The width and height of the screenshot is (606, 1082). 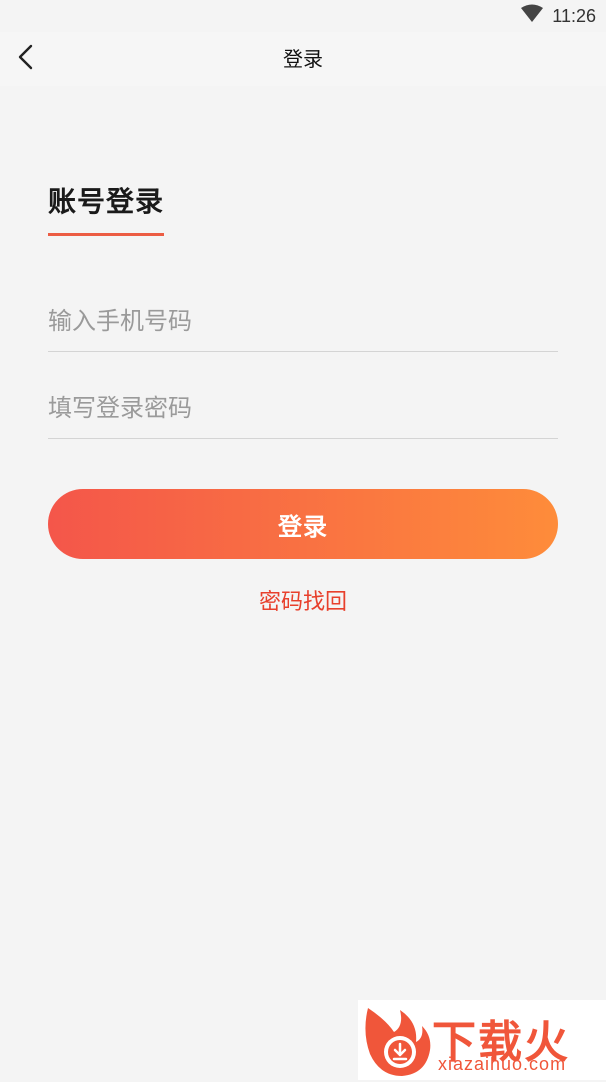 What do you see at coordinates (106, 201) in the screenshot?
I see `section-title: 账号登录` at bounding box center [106, 201].